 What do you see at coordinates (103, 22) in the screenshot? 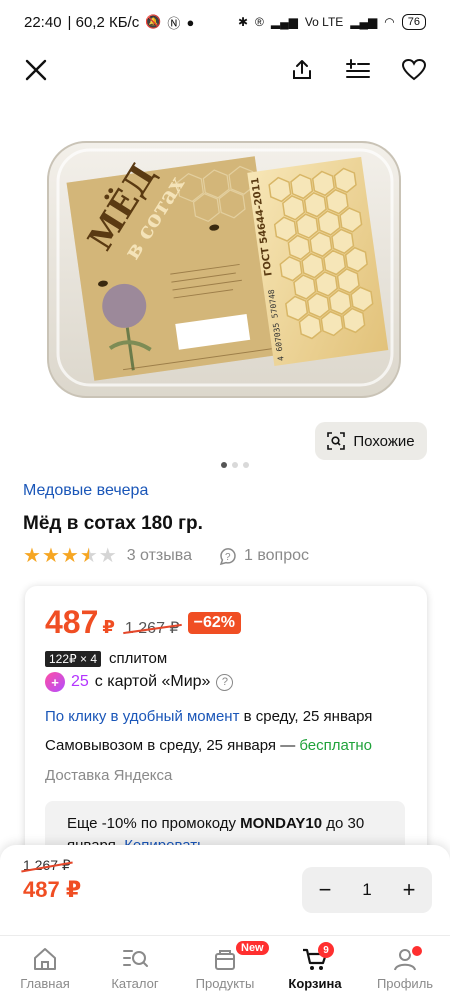
I see `status-speed: | 60,2 КБ/с` at bounding box center [103, 22].